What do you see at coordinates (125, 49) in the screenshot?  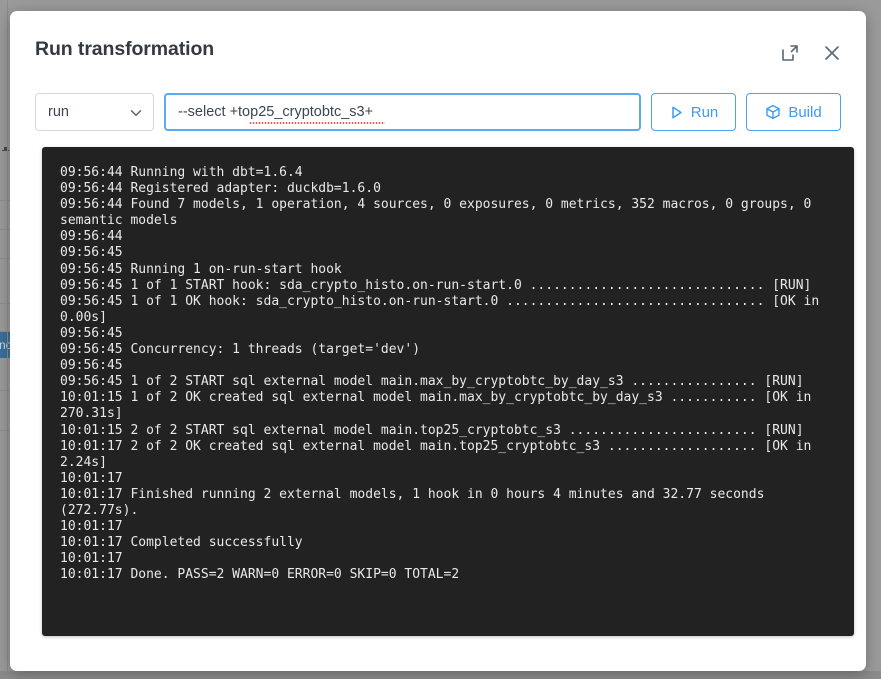 I see `dialog-title: Run transformation` at bounding box center [125, 49].